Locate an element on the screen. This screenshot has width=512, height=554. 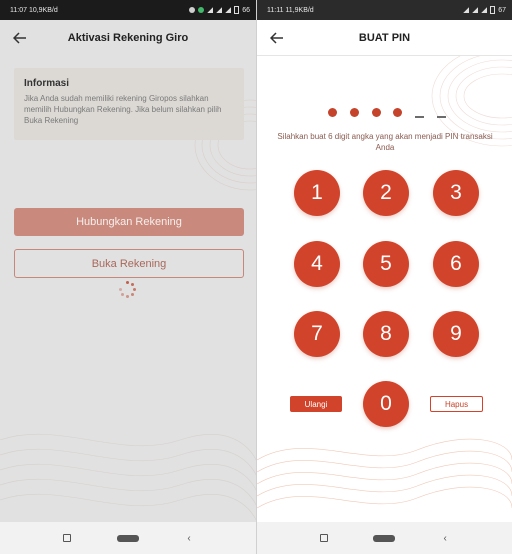
status-icons: 66 is located at coordinates (219, 10).